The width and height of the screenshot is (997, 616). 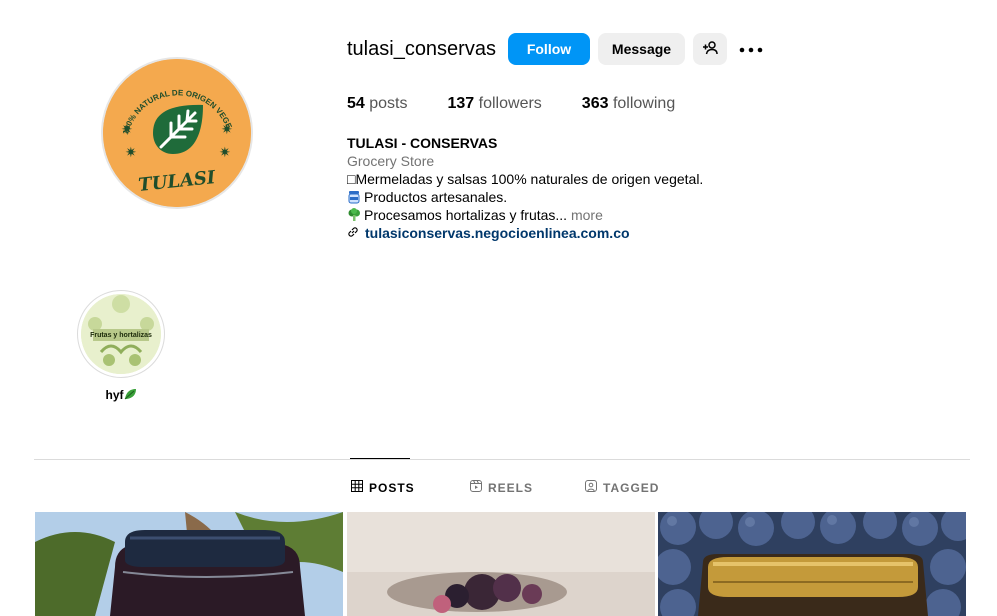 I want to click on broccoli-emoji-icon, so click(x=354, y=215).